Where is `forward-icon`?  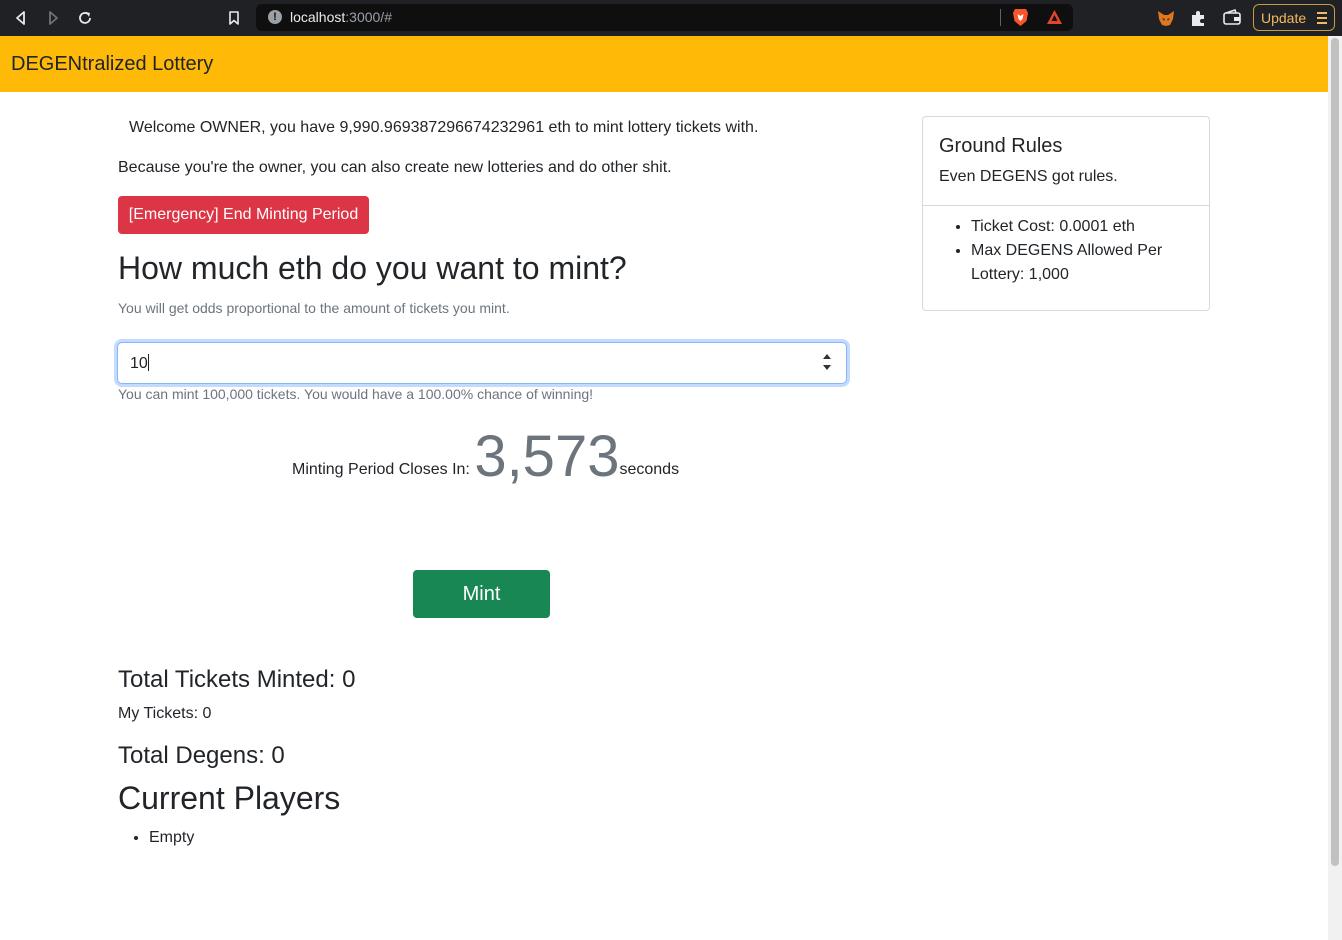 forward-icon is located at coordinates (53, 18).